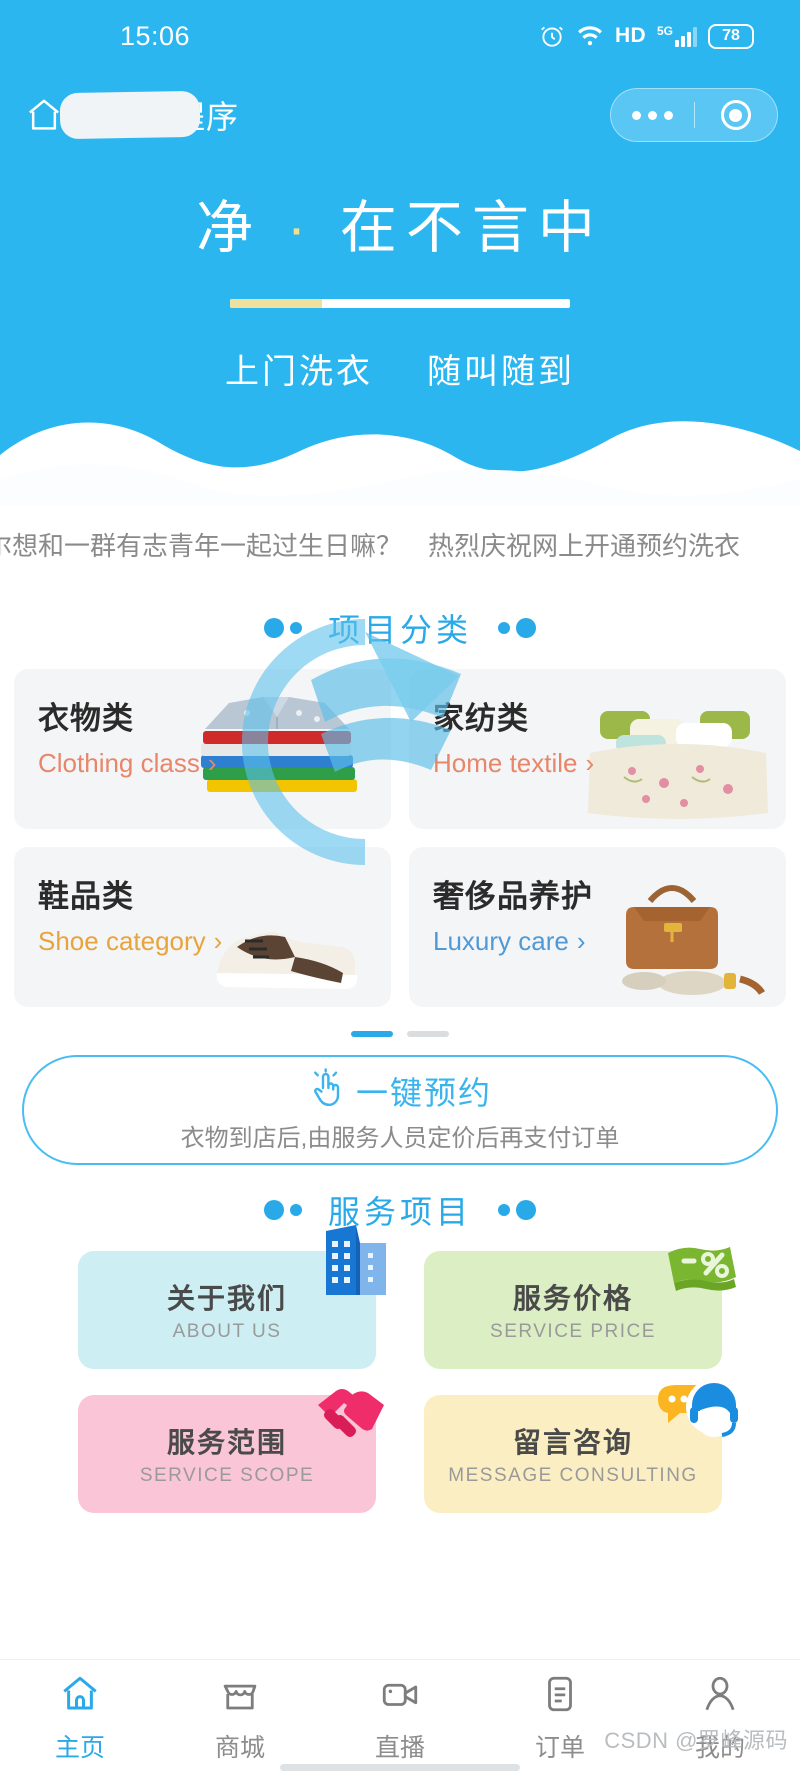 The height and width of the screenshot is (1777, 800). Describe the element at coordinates (736, 115) in the screenshot. I see `target-circle-icon` at that location.